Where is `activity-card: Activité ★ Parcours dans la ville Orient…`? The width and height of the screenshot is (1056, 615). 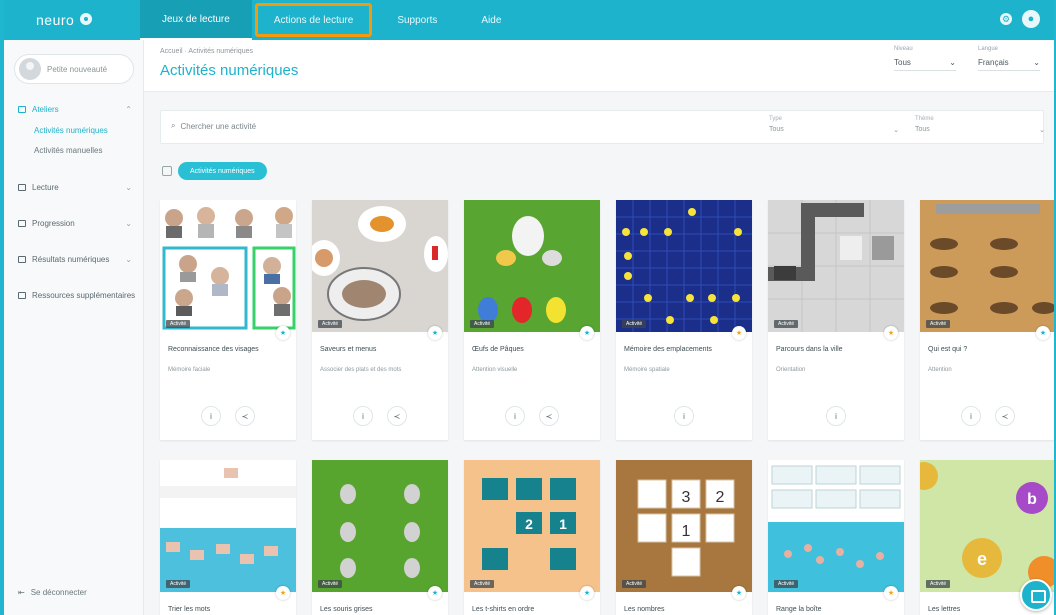 activity-card: Activité ★ Parcours dans la ville Orient… is located at coordinates (836, 320).